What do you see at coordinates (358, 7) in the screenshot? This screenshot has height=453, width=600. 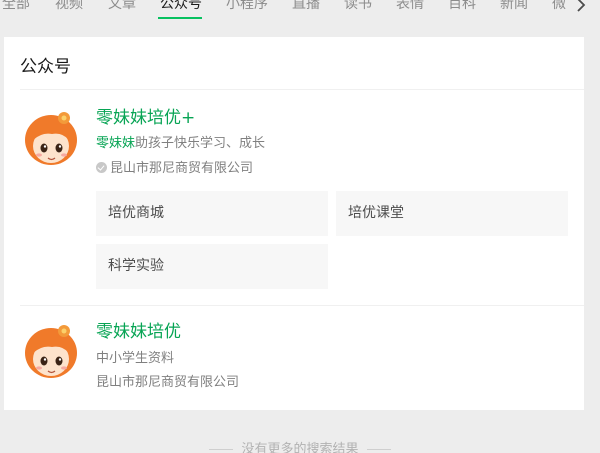 I see `tab-books: 读书` at bounding box center [358, 7].